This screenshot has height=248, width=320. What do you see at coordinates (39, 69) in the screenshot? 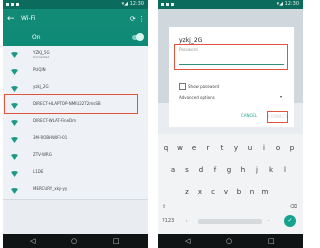
I see `network-ssid: PUQIN` at bounding box center [39, 69].